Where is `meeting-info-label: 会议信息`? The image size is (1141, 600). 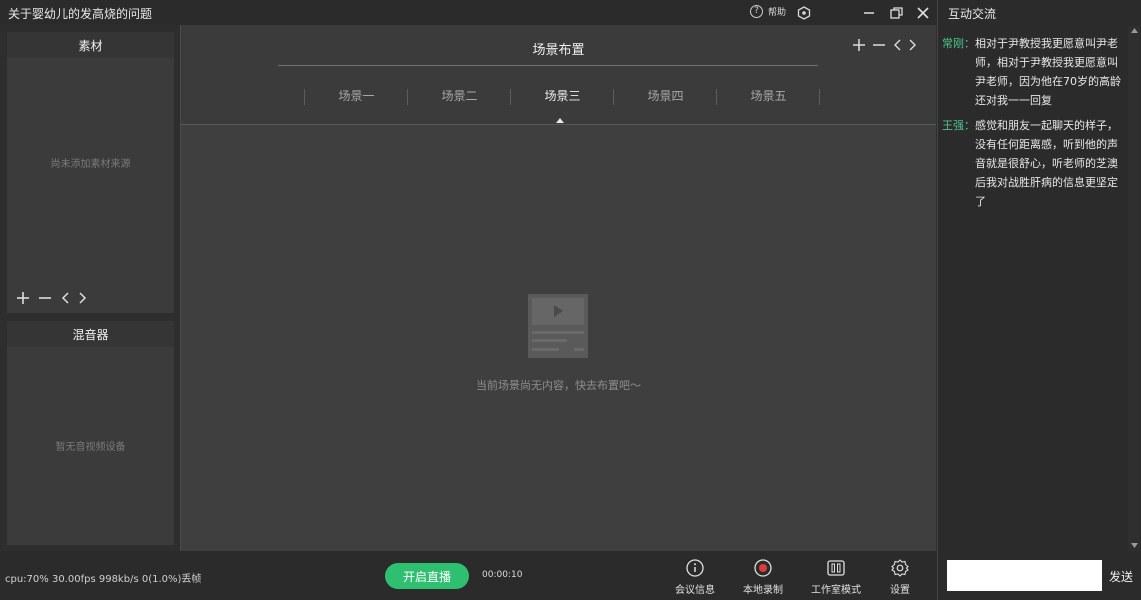
meeting-info-label: 会议信息 is located at coordinates (695, 590).